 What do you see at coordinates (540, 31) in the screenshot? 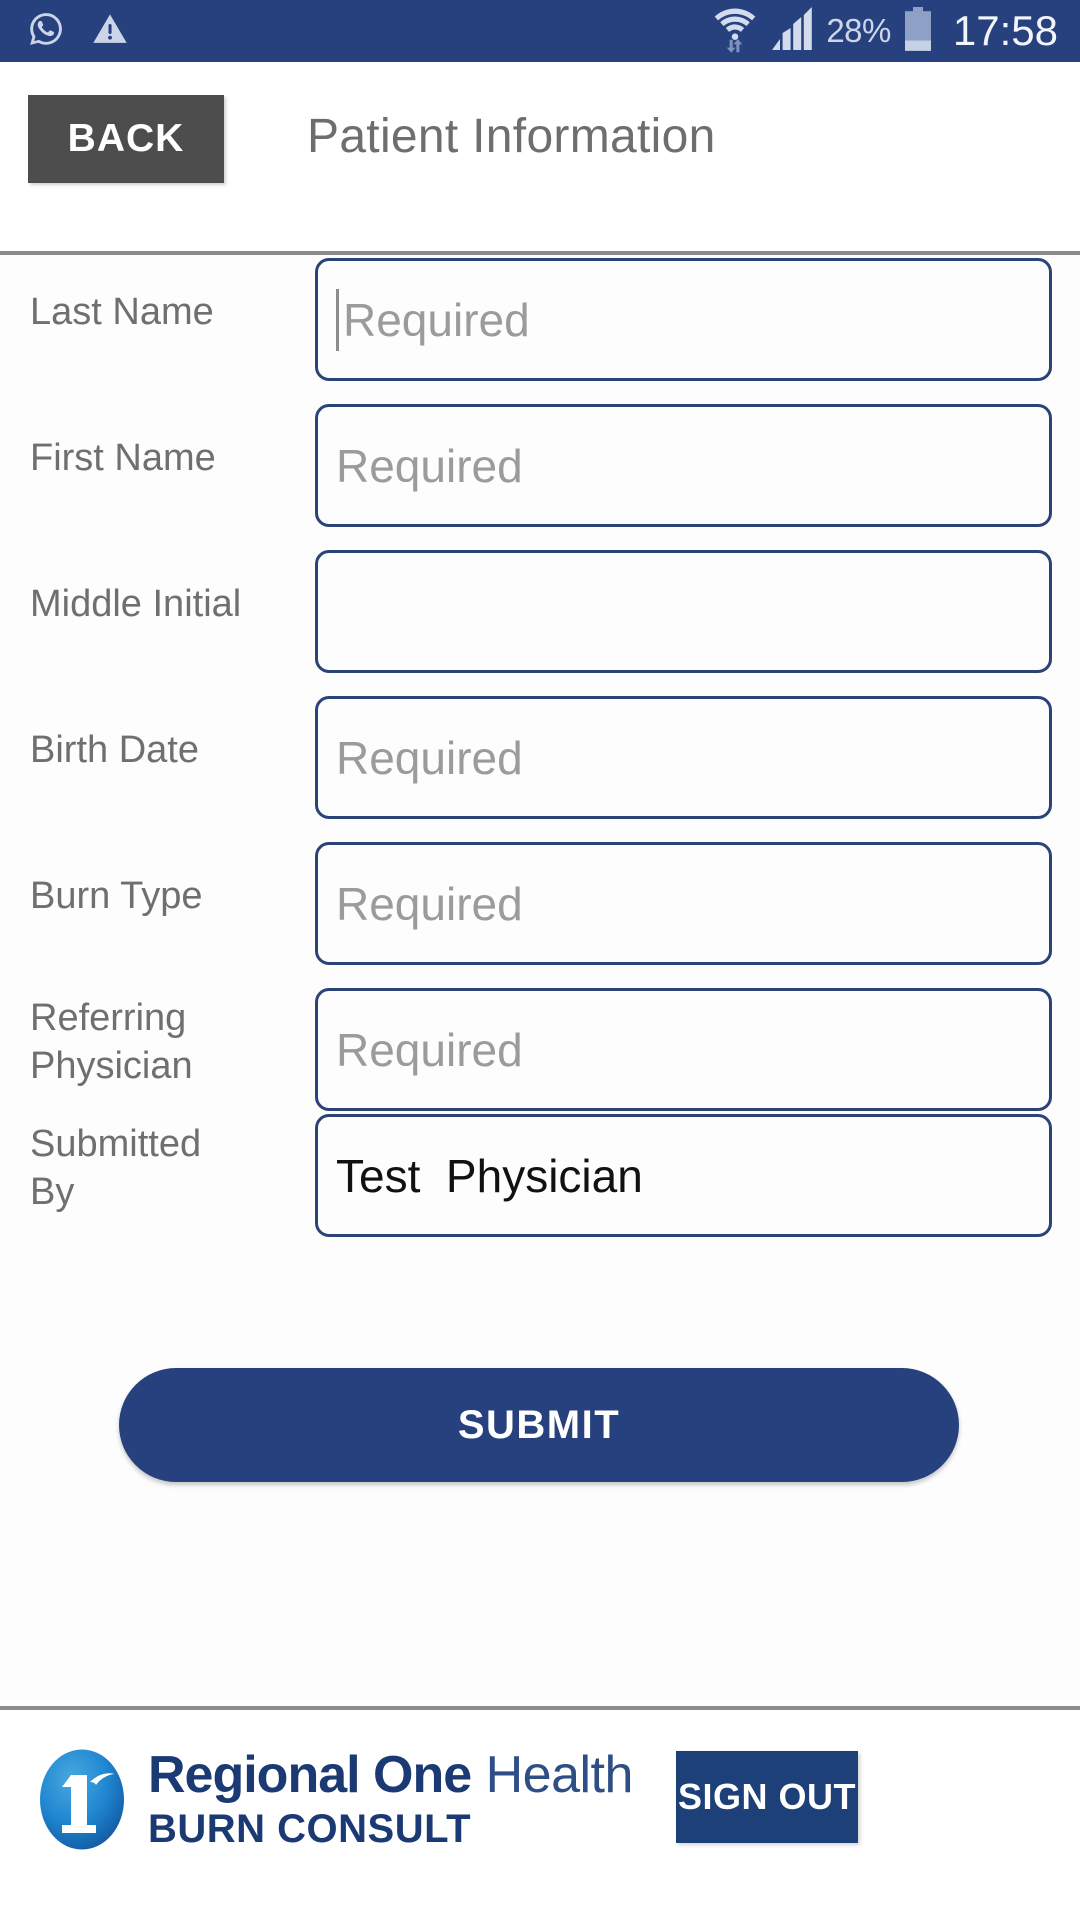
I see `status-bar: 28% 17:58` at bounding box center [540, 31].